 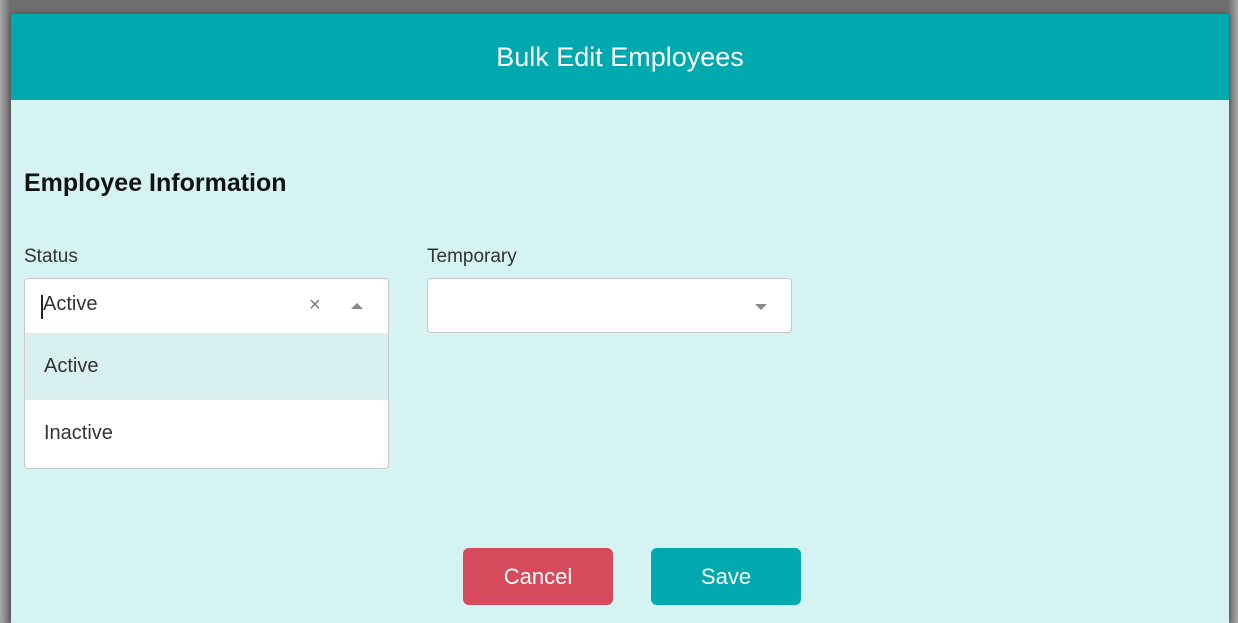 I want to click on cancel-button: Cancel, so click(x=538, y=576).